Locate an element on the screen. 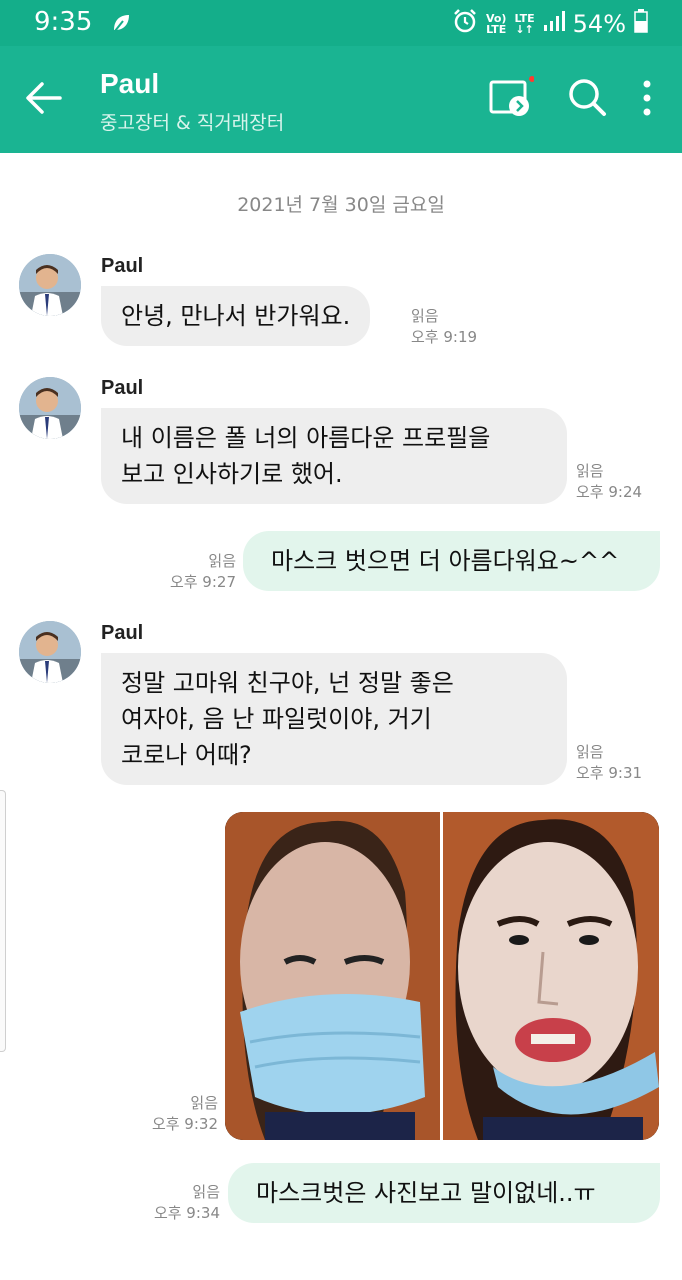 The width and height of the screenshot is (682, 1280). status-icons: Vo) LTE LTE ↓↑ 54% is located at coordinates (550, 24).